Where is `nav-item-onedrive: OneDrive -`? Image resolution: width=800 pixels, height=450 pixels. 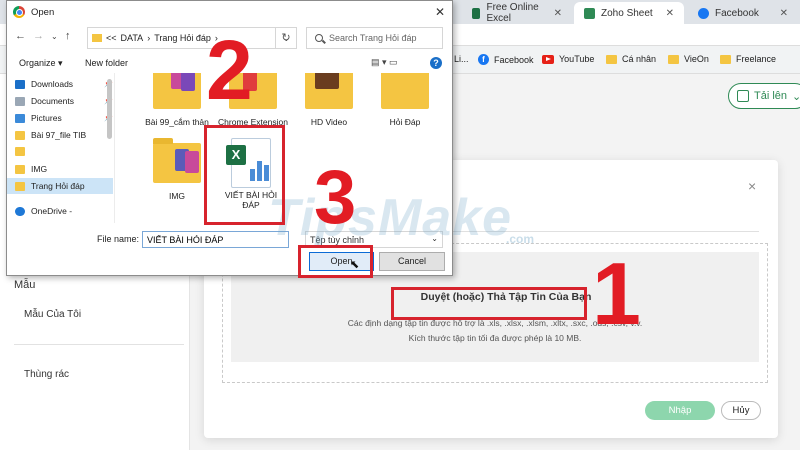
nav-item-onedrive: OneDrive - is located at coordinates (64, 211).